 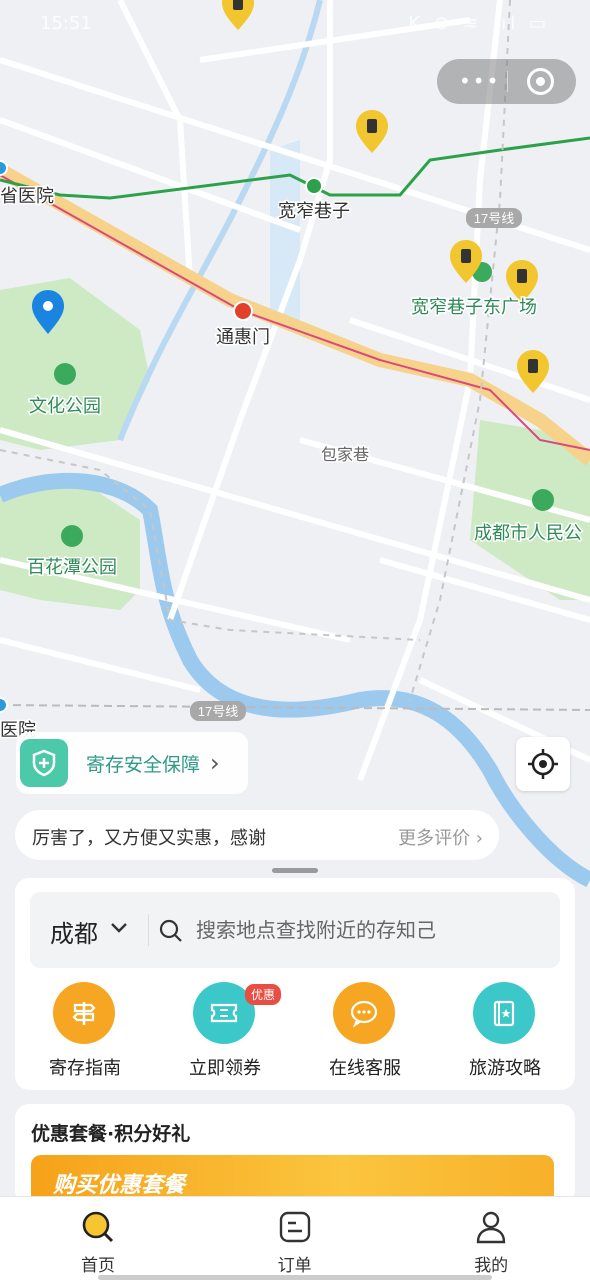 What do you see at coordinates (504, 1013) in the screenshot?
I see `guidebook-icon` at bounding box center [504, 1013].